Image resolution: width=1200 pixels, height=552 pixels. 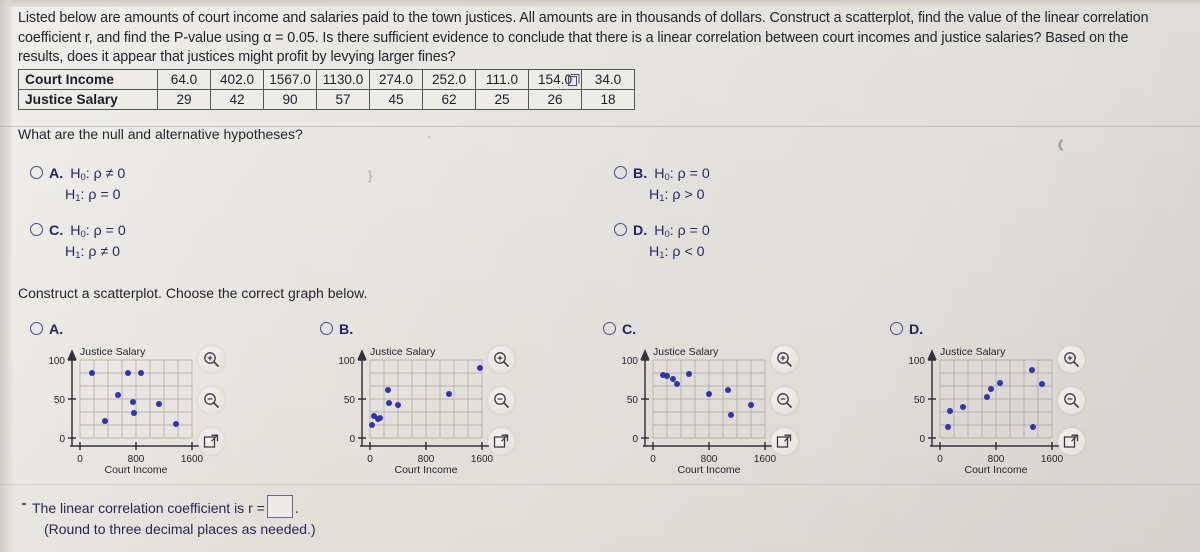 What do you see at coordinates (1000, 400) in the screenshot?
I see `axes-d` at bounding box center [1000, 400].